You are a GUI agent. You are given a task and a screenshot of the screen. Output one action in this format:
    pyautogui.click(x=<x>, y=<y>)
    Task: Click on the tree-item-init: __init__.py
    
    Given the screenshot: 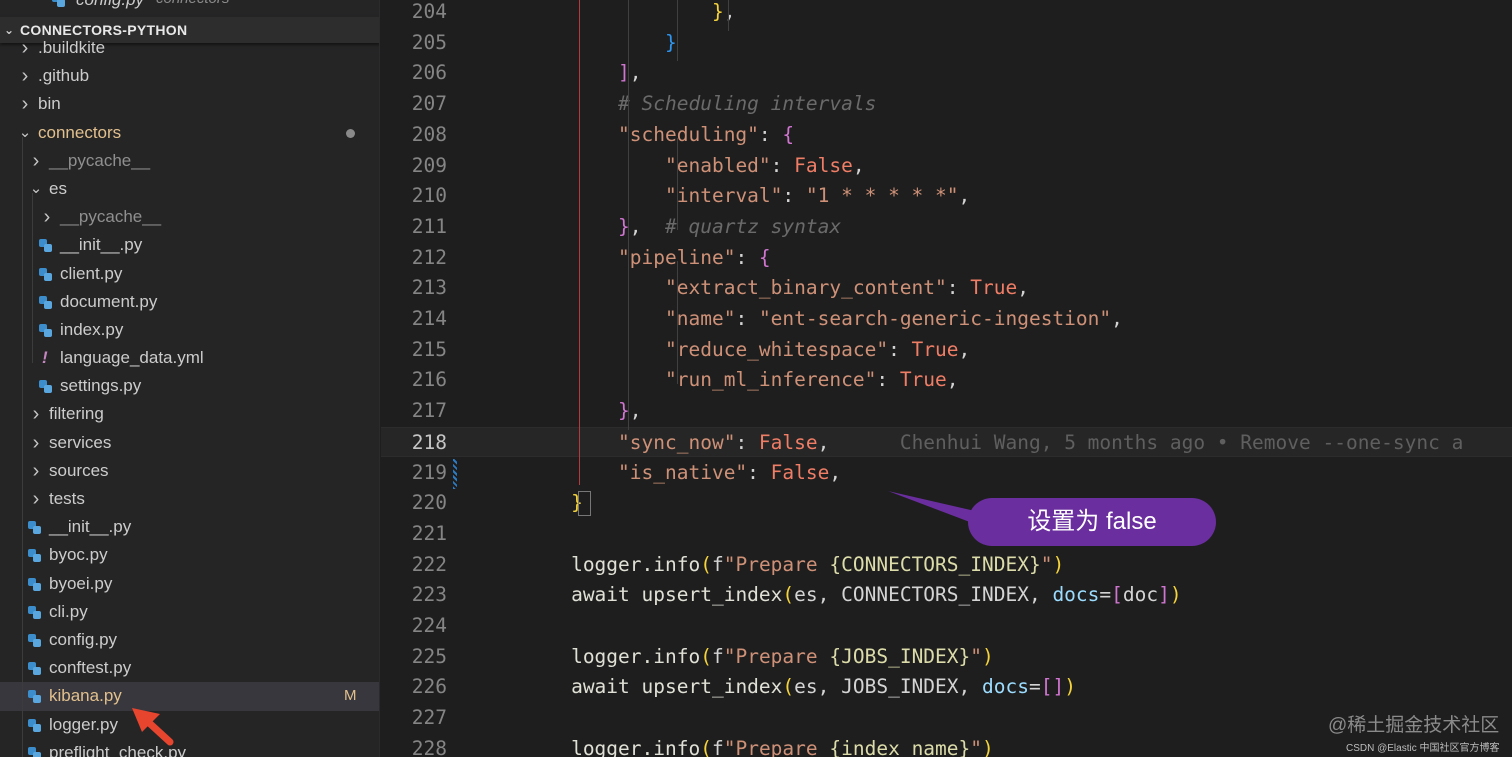 What is the action you would take?
    pyautogui.click(x=189, y=527)
    